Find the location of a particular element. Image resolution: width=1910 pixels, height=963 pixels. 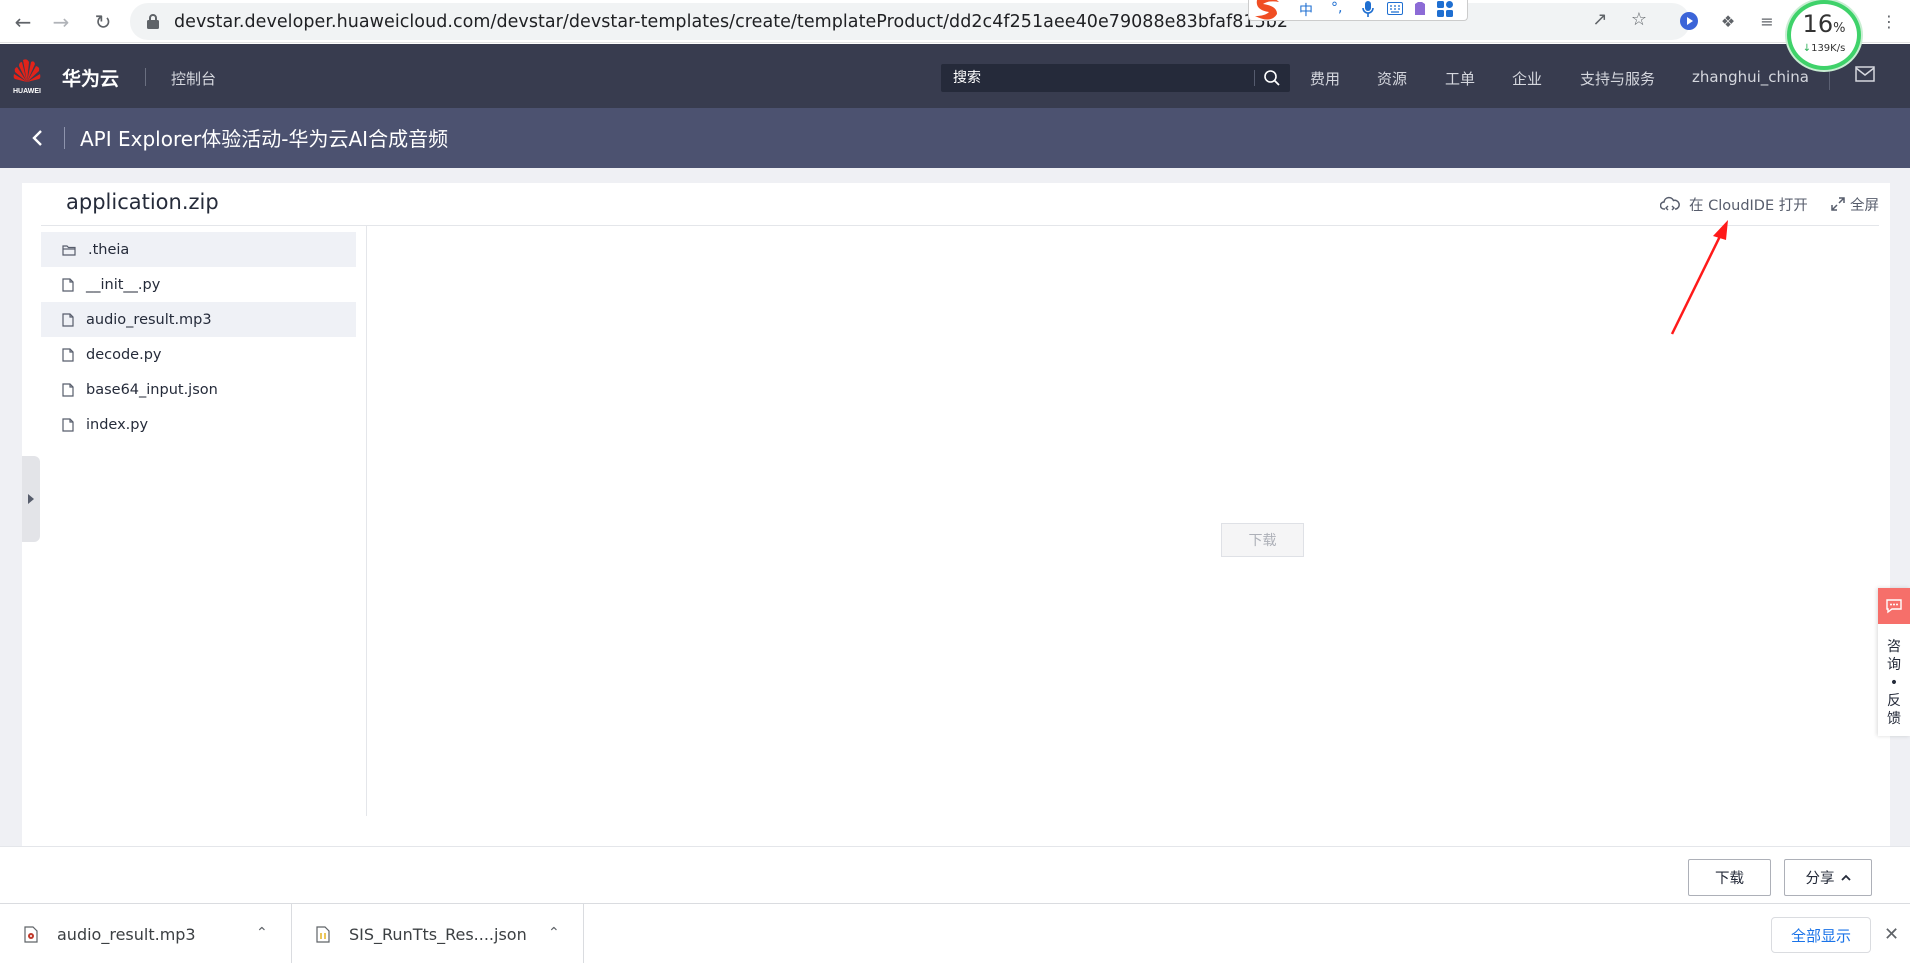

panel-divider is located at coordinates (960, 225).